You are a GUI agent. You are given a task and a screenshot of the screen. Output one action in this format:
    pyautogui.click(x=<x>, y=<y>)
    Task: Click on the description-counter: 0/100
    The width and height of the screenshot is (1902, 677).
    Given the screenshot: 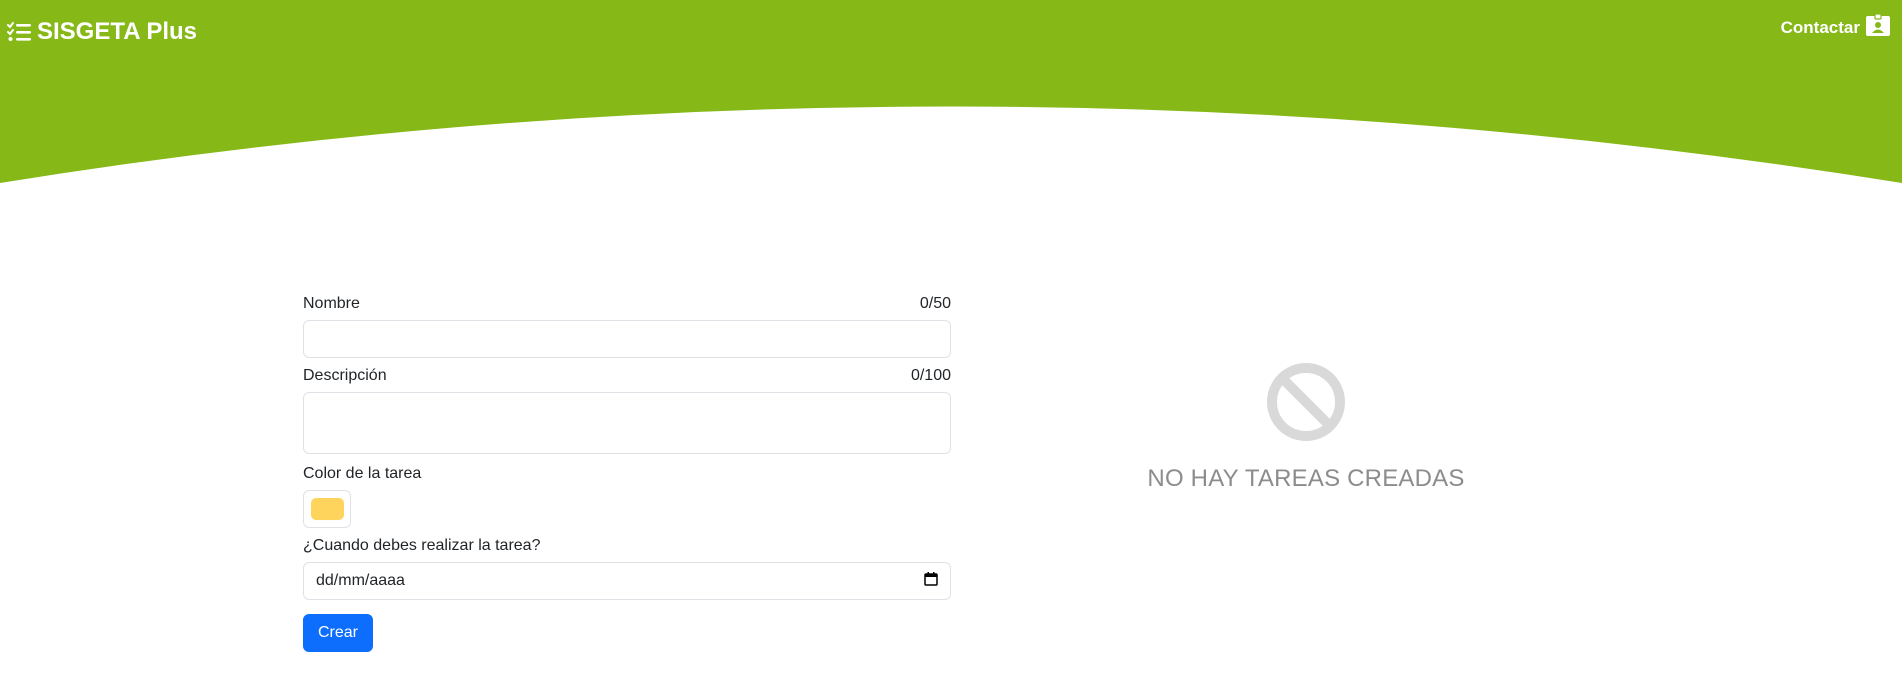 What is the action you would take?
    pyautogui.click(x=930, y=375)
    